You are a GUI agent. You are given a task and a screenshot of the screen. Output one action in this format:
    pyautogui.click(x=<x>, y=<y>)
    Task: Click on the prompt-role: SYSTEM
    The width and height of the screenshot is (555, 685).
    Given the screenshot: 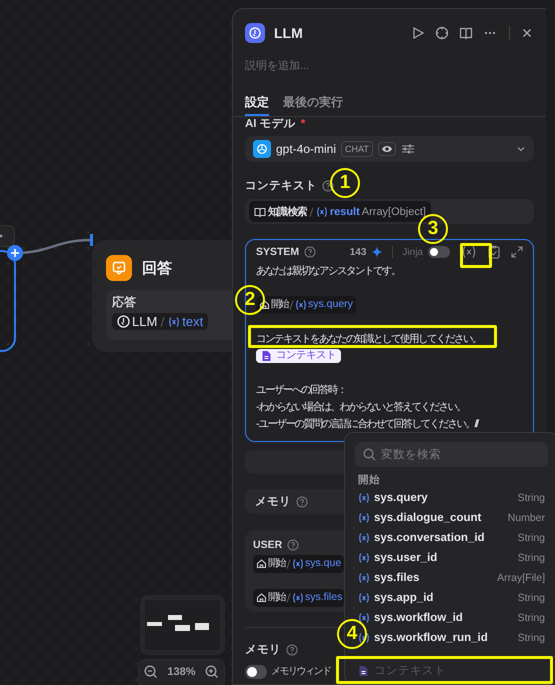 What is the action you would take?
    pyautogui.click(x=278, y=252)
    